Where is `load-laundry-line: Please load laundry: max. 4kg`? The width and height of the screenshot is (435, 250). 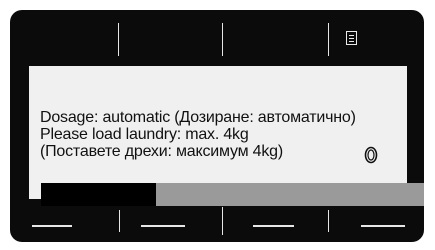 load-laundry-line: Please load laundry: max. 4kg is located at coordinates (144, 134).